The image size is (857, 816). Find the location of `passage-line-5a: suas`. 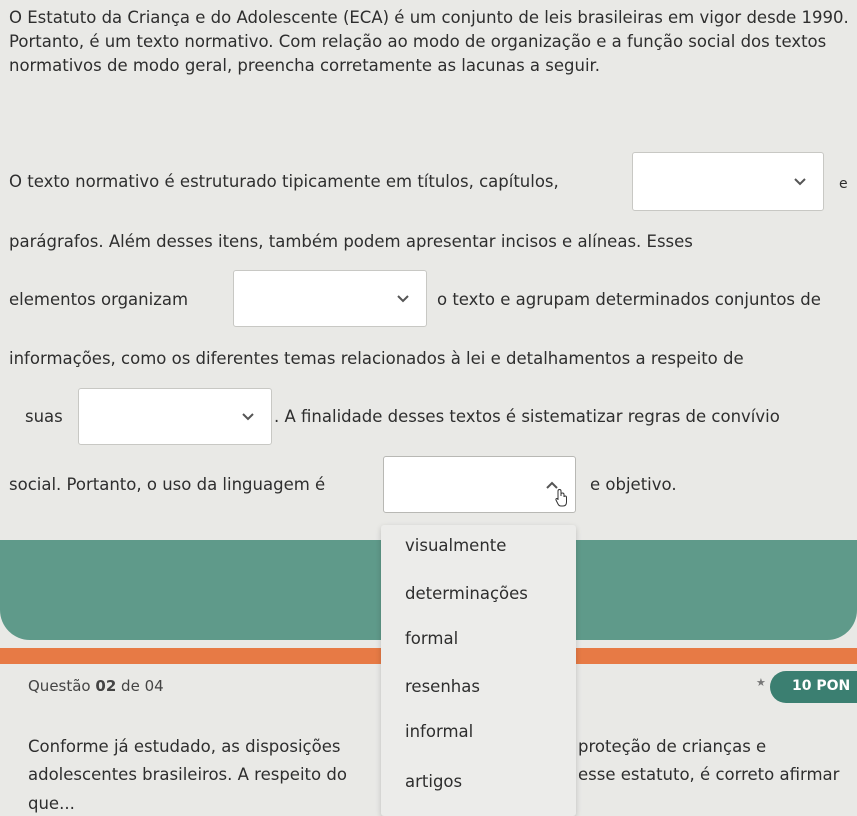

passage-line-5a: suas is located at coordinates (44, 416).